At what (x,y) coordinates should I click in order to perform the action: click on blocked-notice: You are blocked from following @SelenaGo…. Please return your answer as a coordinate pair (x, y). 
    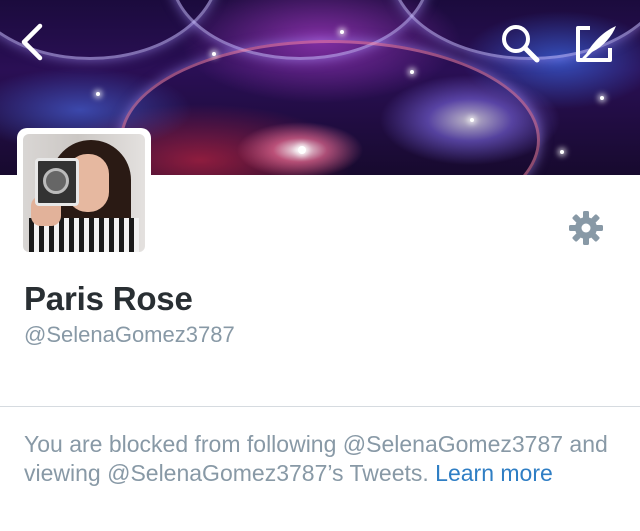
    Looking at the image, I should click on (324, 459).